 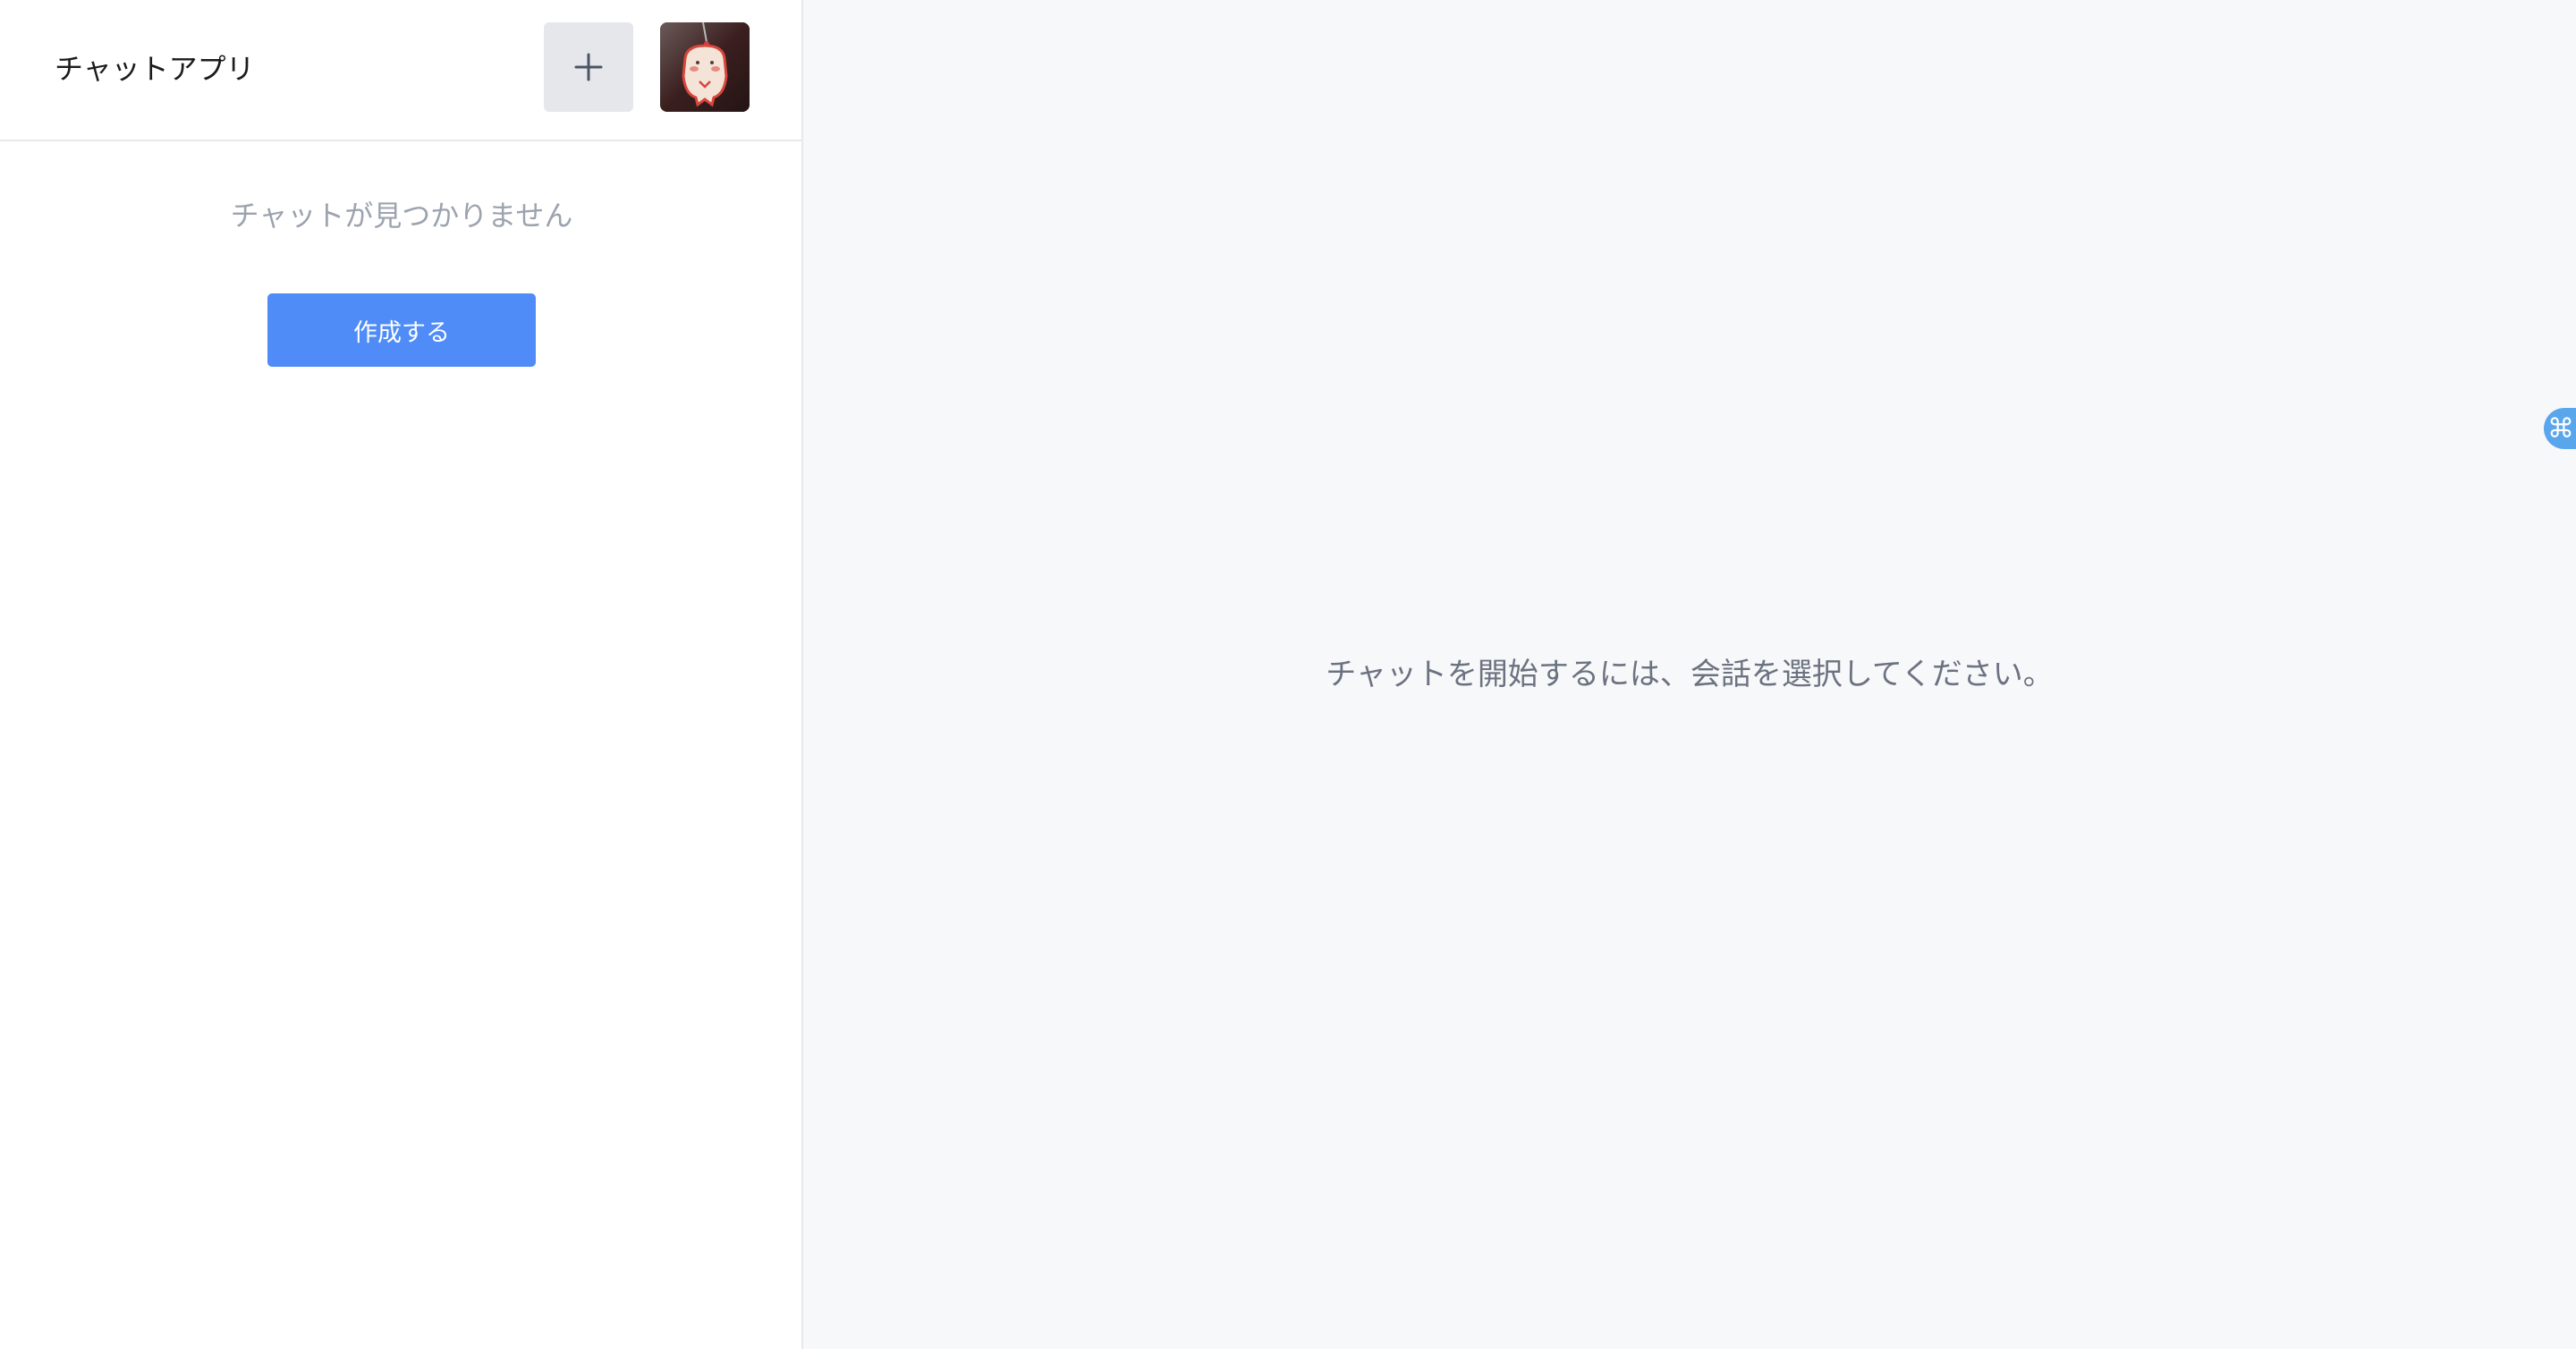 I want to click on create-chat-button: 作成する, so click(x=401, y=330).